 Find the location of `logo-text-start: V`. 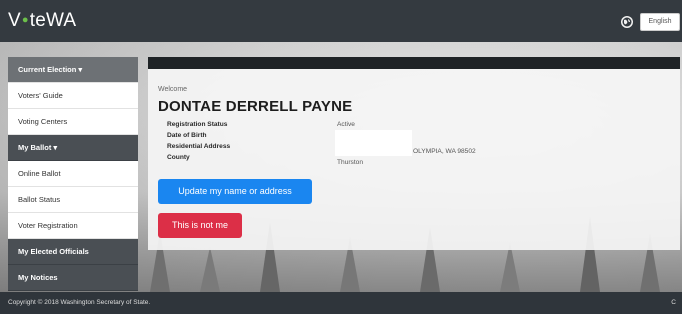

logo-text-start: V is located at coordinates (14, 20).